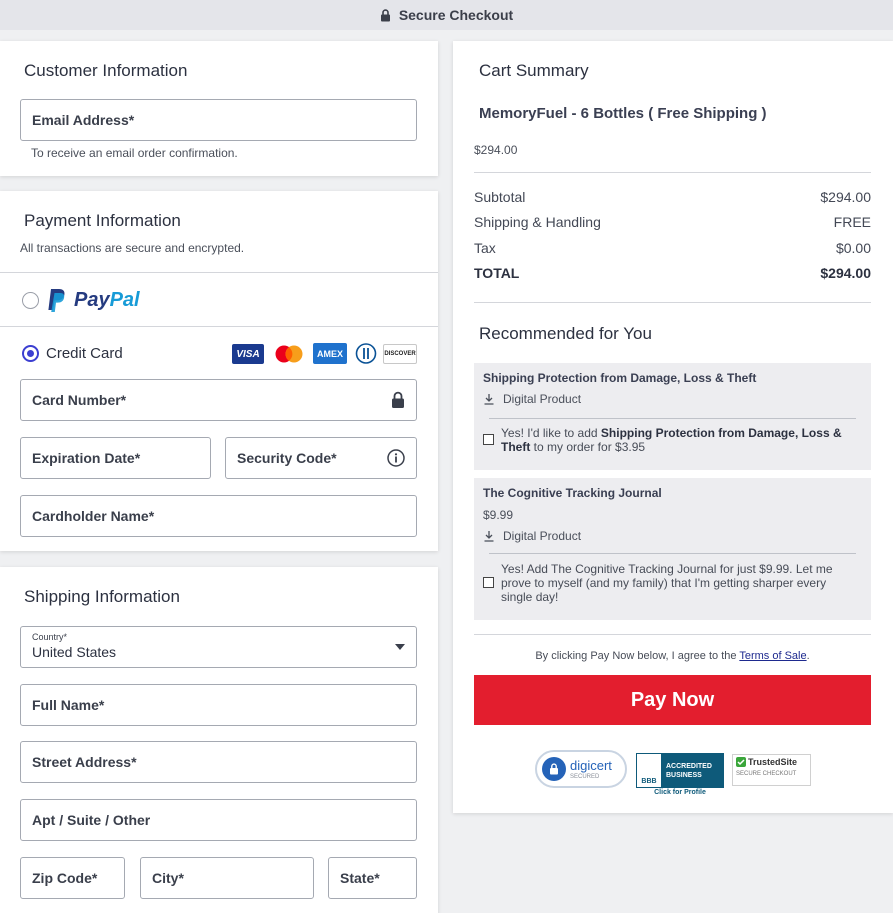 This screenshot has height=913, width=893. What do you see at coordinates (689, 766) in the screenshot?
I see `bbb-line1: ACCREDITED` at bounding box center [689, 766].